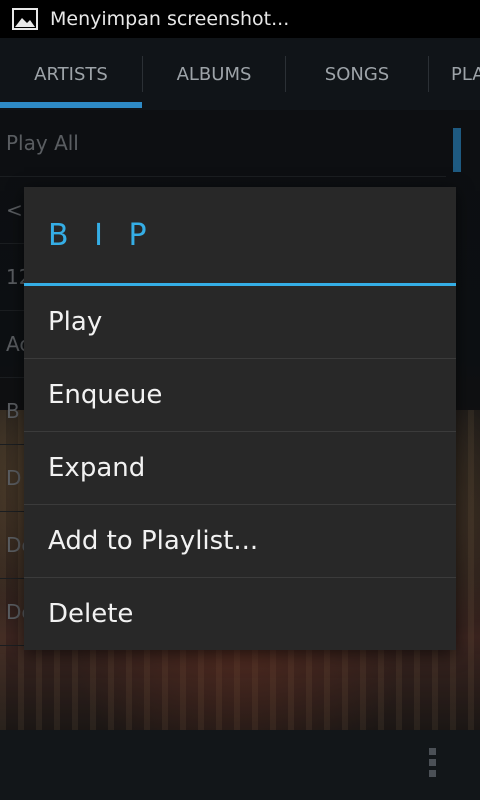 Image resolution: width=480 pixels, height=800 pixels. Describe the element at coordinates (25, 19) in the screenshot. I see `screenshot-notification-icon` at that location.